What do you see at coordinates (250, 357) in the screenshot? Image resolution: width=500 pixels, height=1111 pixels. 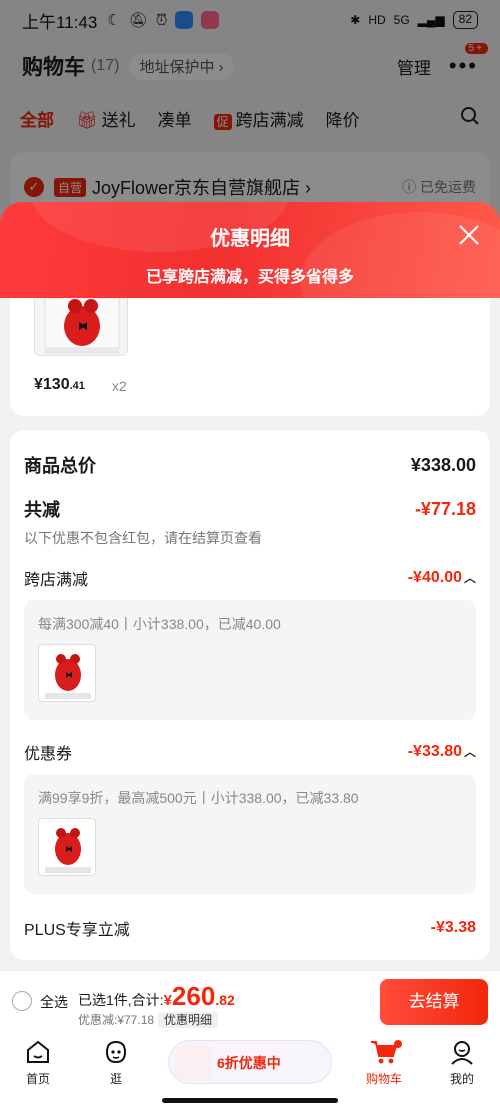 I see `product-card: ¥130.41 x2` at bounding box center [250, 357].